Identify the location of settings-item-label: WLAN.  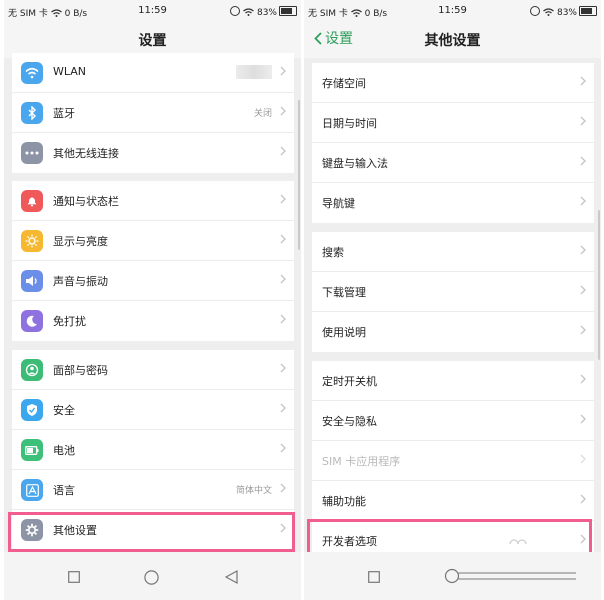
(70, 71).